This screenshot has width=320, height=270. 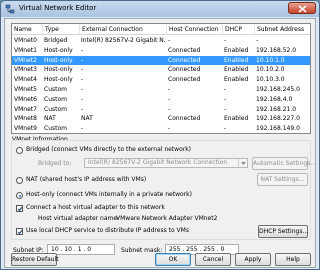 I want to click on cell-external: NAT, so click(x=87, y=119).